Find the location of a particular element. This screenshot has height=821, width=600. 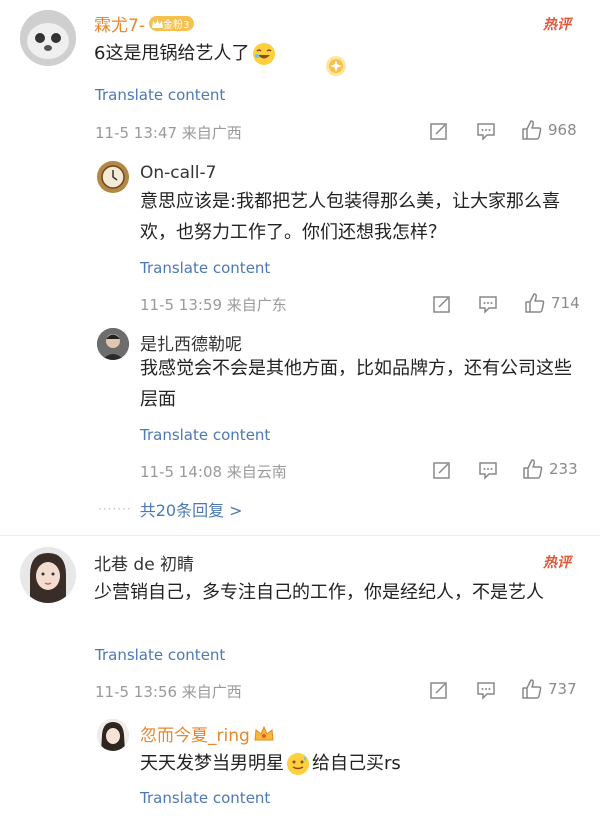

reply-text-part: 天天发梦当男明星 is located at coordinates (212, 763).